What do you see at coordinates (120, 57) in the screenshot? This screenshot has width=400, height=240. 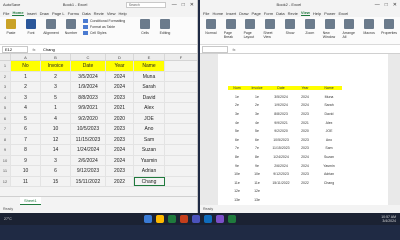 I see `column-header-d: D` at bounding box center [120, 57].